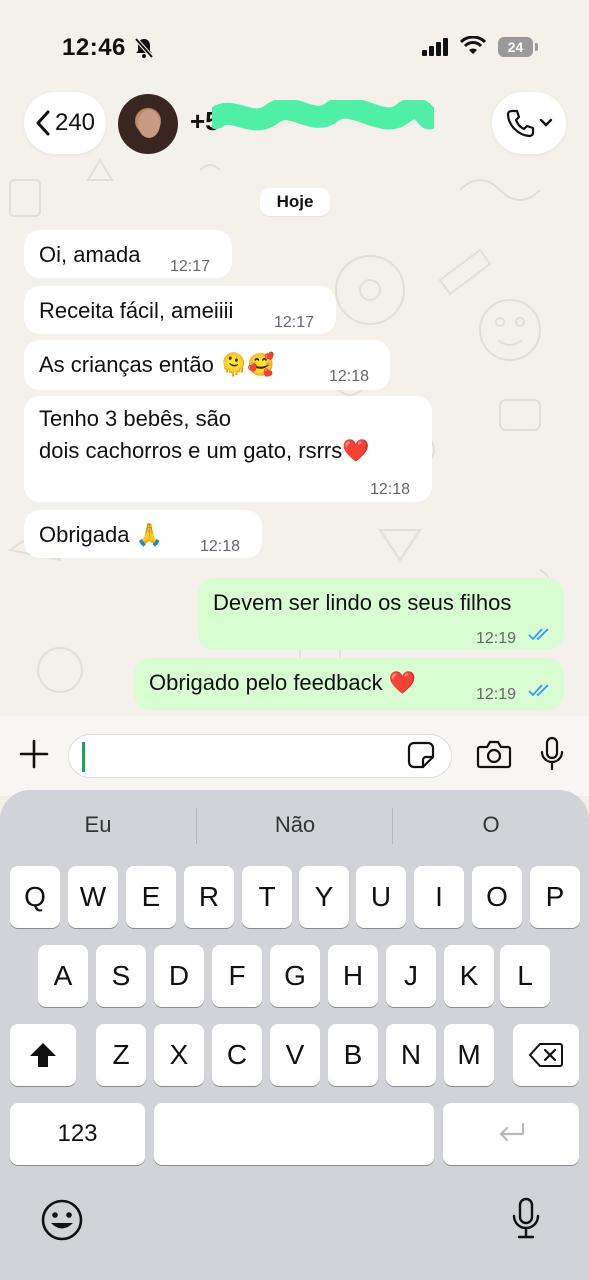 Image resolution: width=589 pixels, height=1280 pixels. What do you see at coordinates (75, 122) in the screenshot?
I see `unread-count: 240` at bounding box center [75, 122].